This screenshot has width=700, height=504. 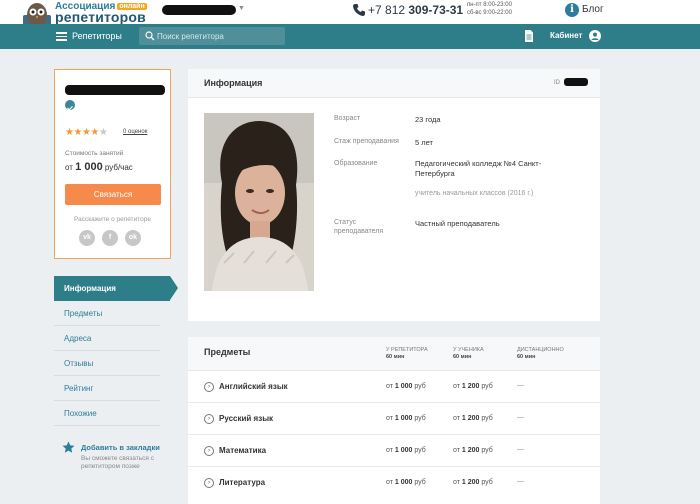 What do you see at coordinates (572, 10) in the screenshot?
I see `info-icon: i` at bounding box center [572, 10].